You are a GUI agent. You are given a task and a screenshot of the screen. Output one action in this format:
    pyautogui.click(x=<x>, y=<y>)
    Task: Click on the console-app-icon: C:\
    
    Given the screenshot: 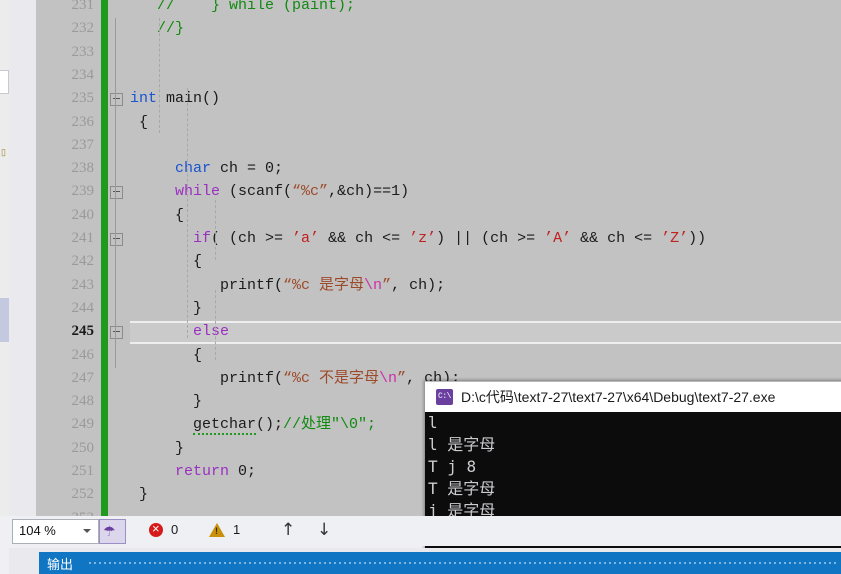 What is the action you would take?
    pyautogui.click(x=444, y=397)
    